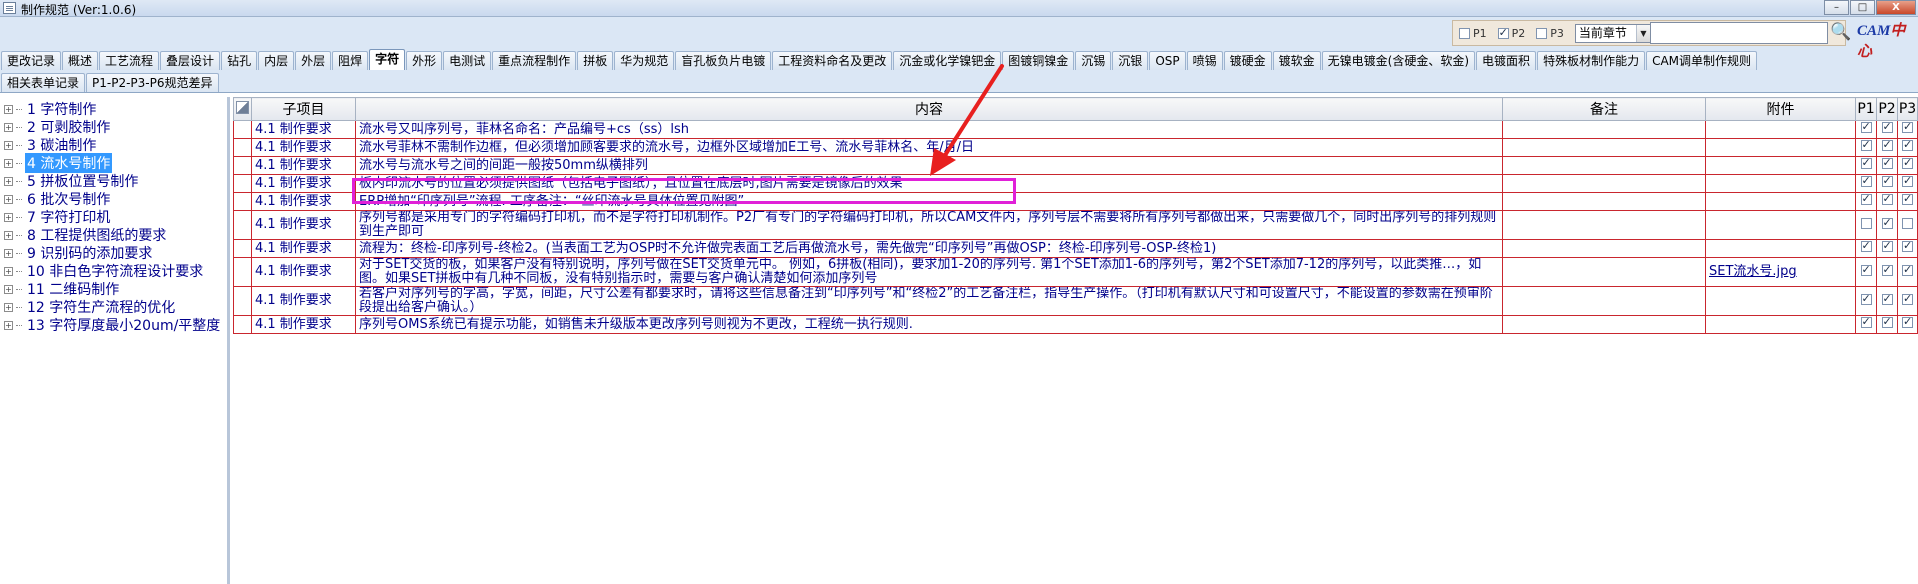 Image resolution: width=1918 pixels, height=584 pixels. I want to click on tab-17: 图镀铜镍金, so click(1038, 60).